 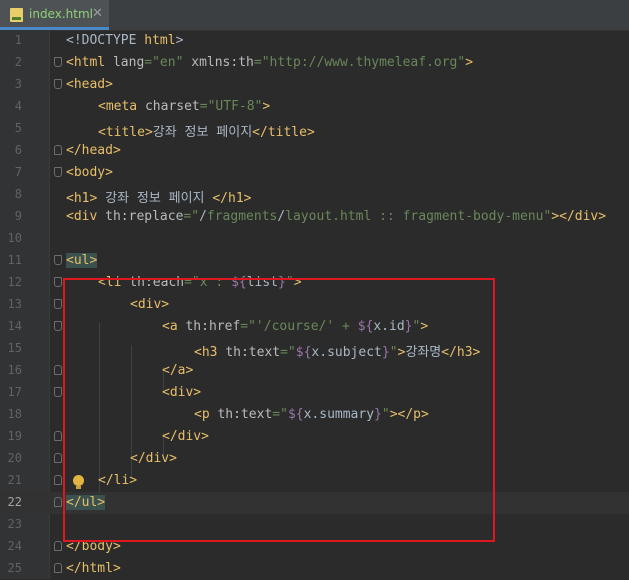 I want to click on code-line: 25 </html>, so click(x=314, y=569).